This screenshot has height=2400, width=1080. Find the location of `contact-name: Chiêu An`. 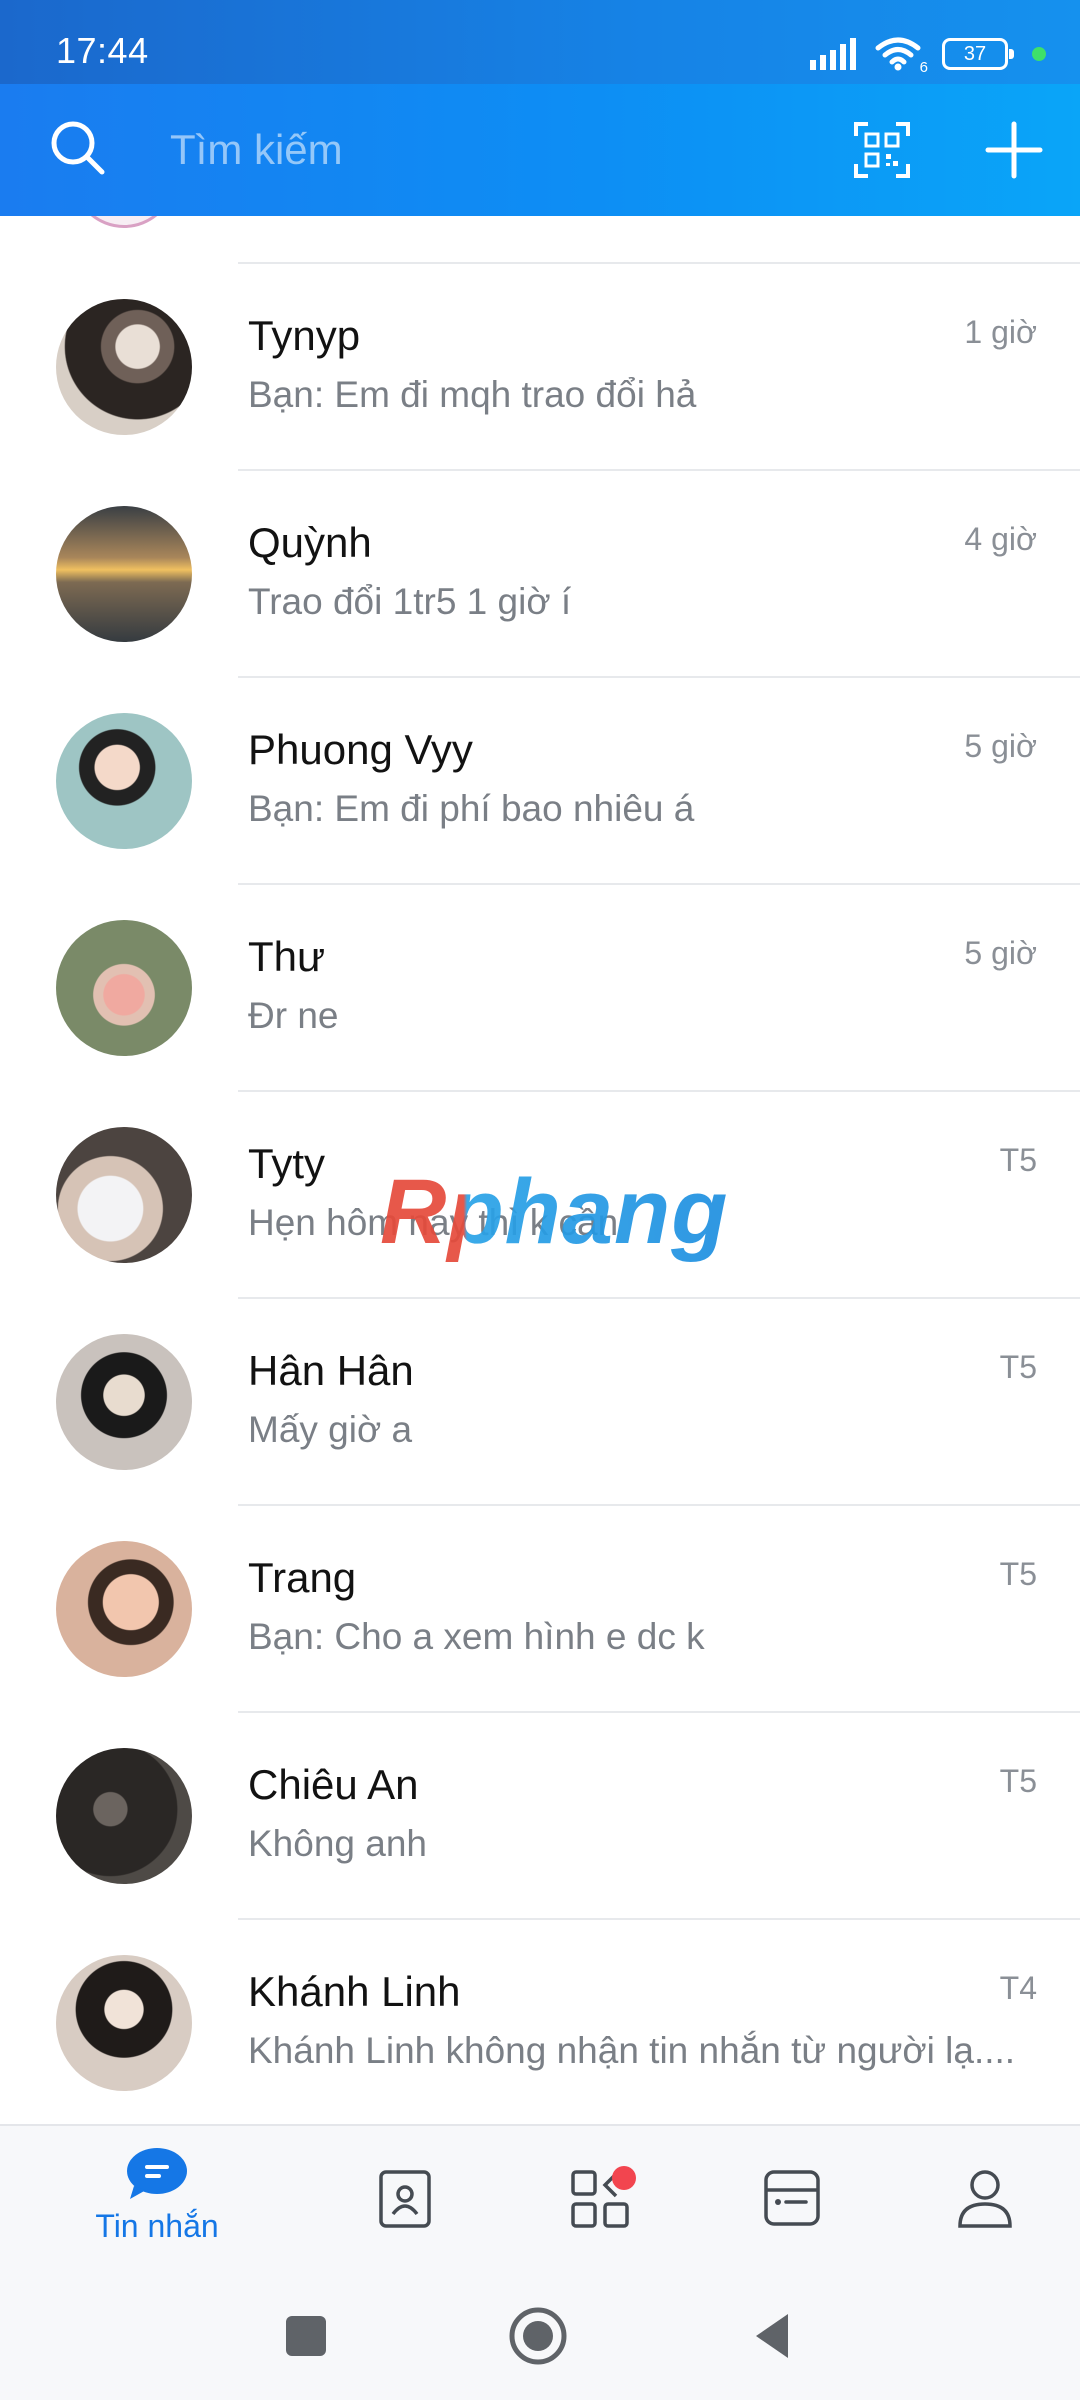

contact-name: Chiêu An is located at coordinates (333, 1784).